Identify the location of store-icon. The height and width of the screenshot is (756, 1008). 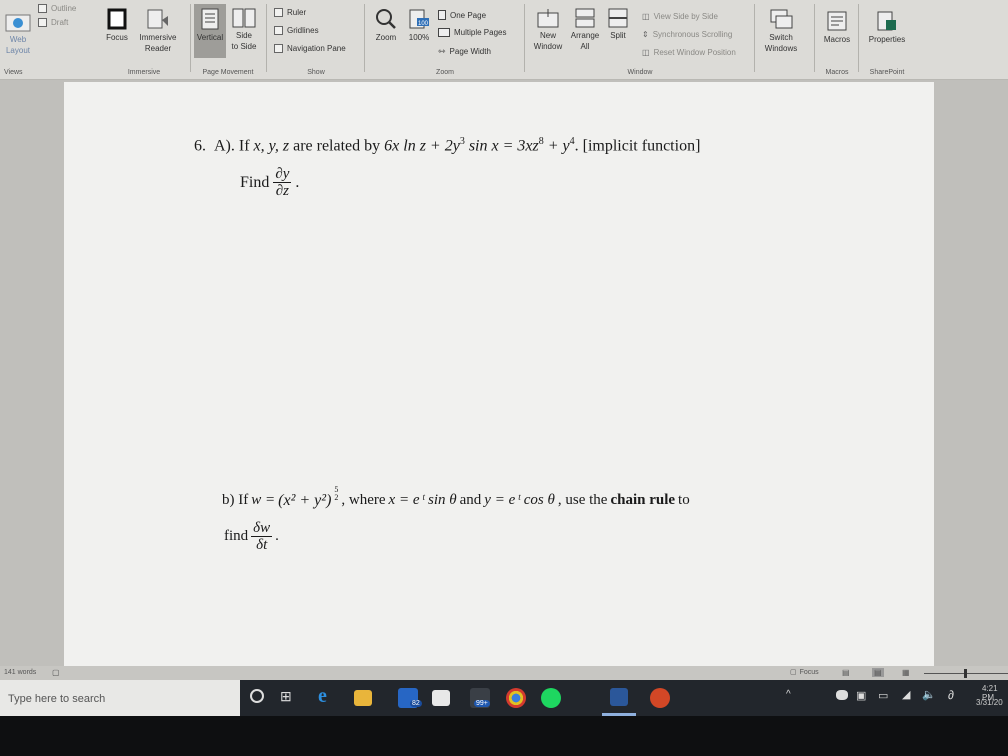
(441, 698).